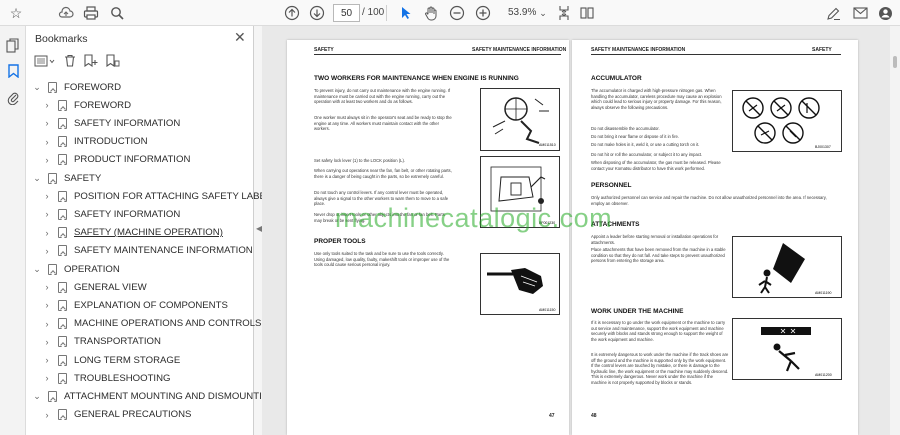 The height and width of the screenshot is (435, 900). Describe the element at coordinates (346, 13) in the screenshot. I see `page-number-input: 50` at that location.